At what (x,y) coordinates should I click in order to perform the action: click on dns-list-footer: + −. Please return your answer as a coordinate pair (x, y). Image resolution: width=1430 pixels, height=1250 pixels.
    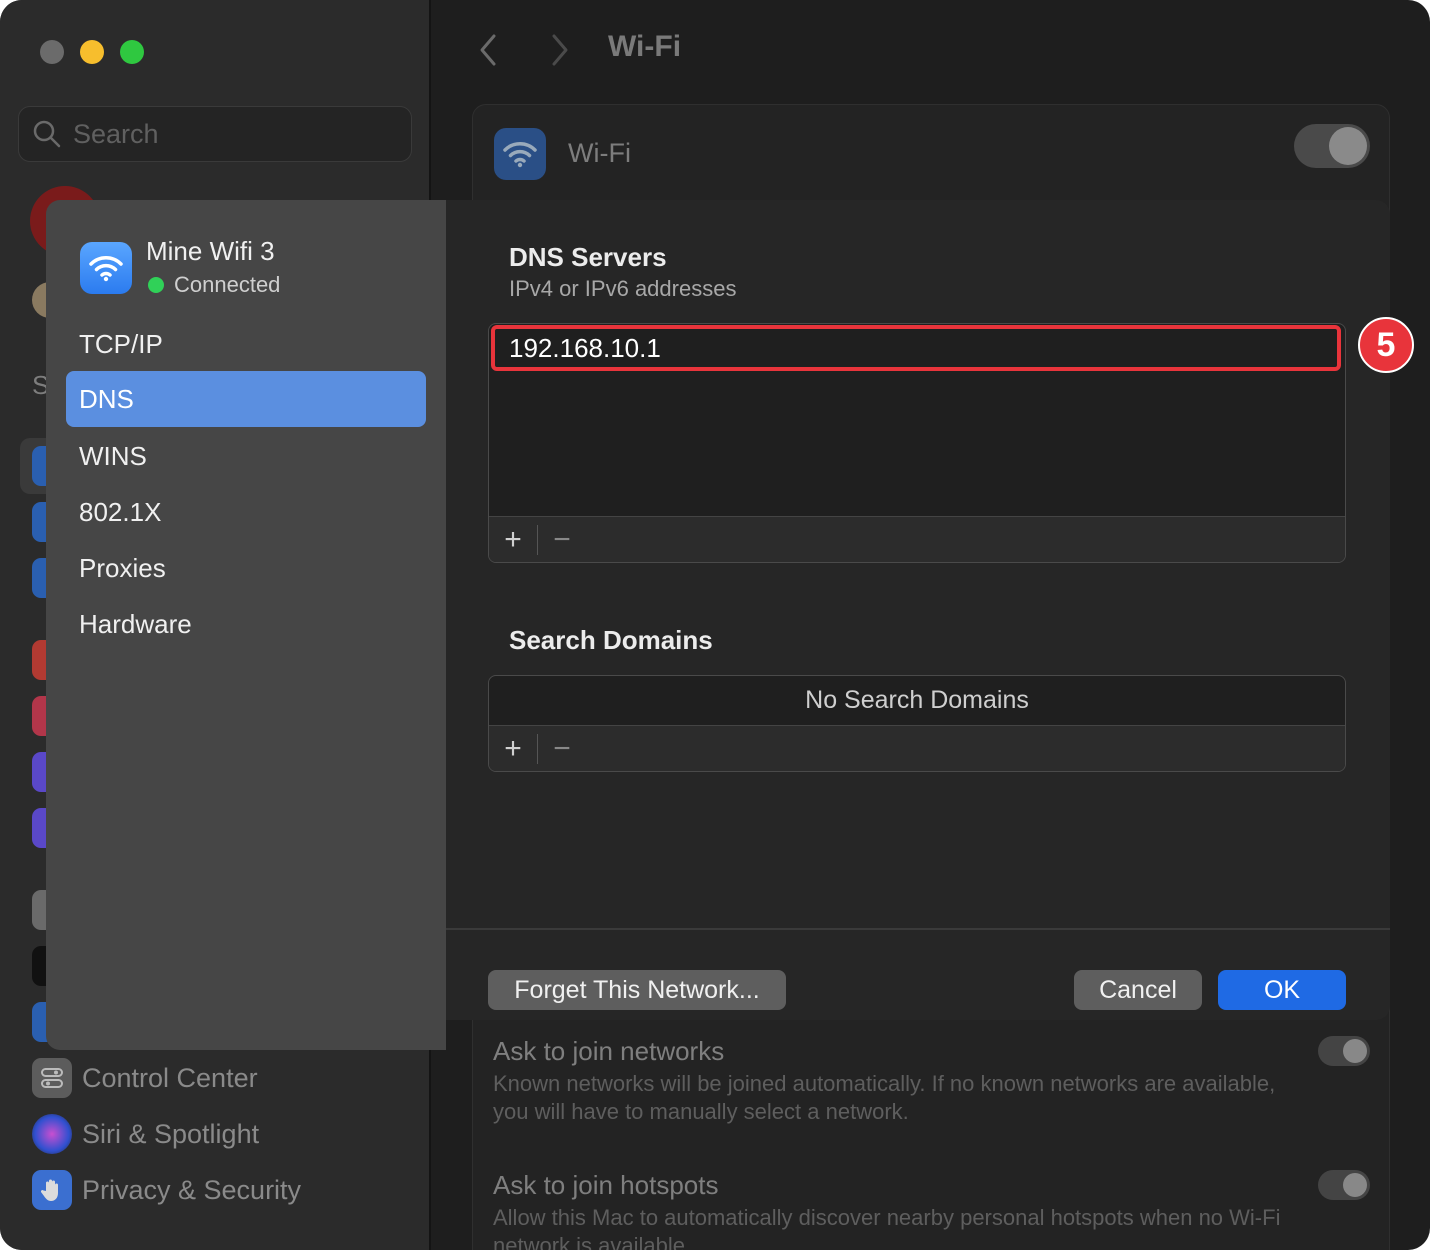
    Looking at the image, I should click on (917, 539).